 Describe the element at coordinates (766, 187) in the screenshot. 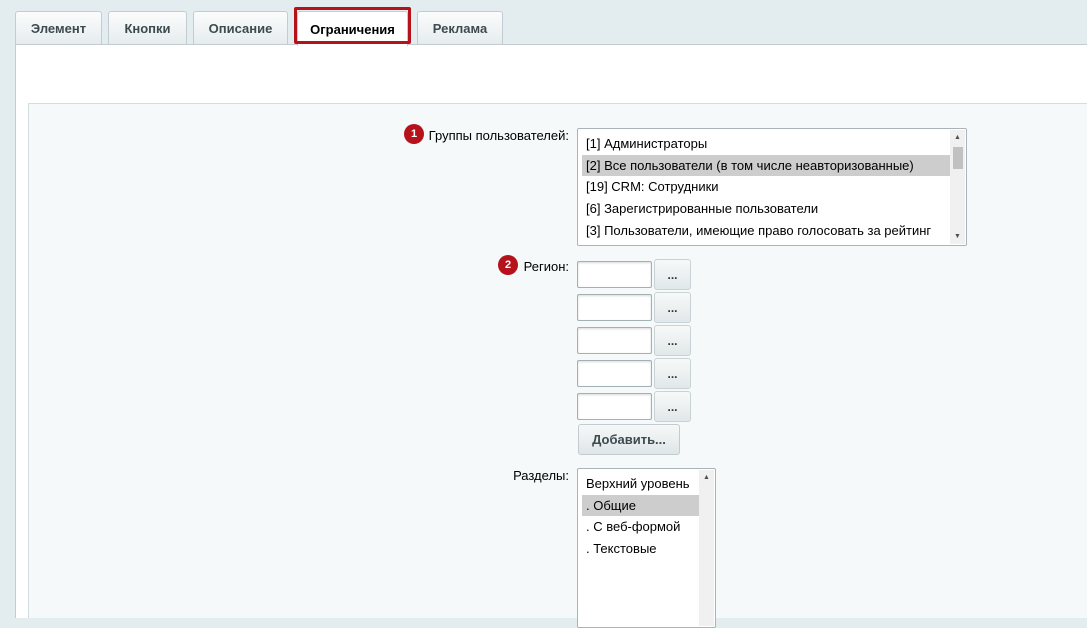

I see `user-group-option: [19] CRM: Сотрудники` at that location.